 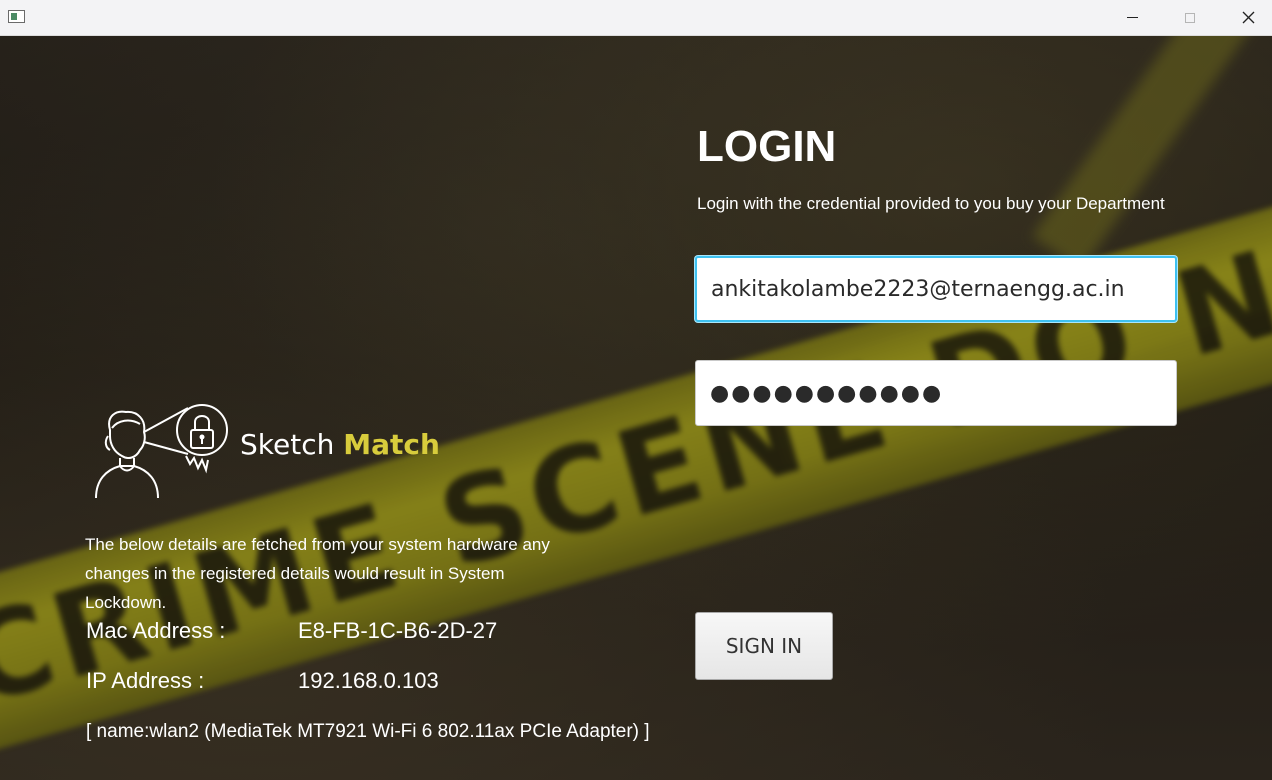 What do you see at coordinates (287, 444) in the screenshot?
I see `brand-name-part1: Sketch` at bounding box center [287, 444].